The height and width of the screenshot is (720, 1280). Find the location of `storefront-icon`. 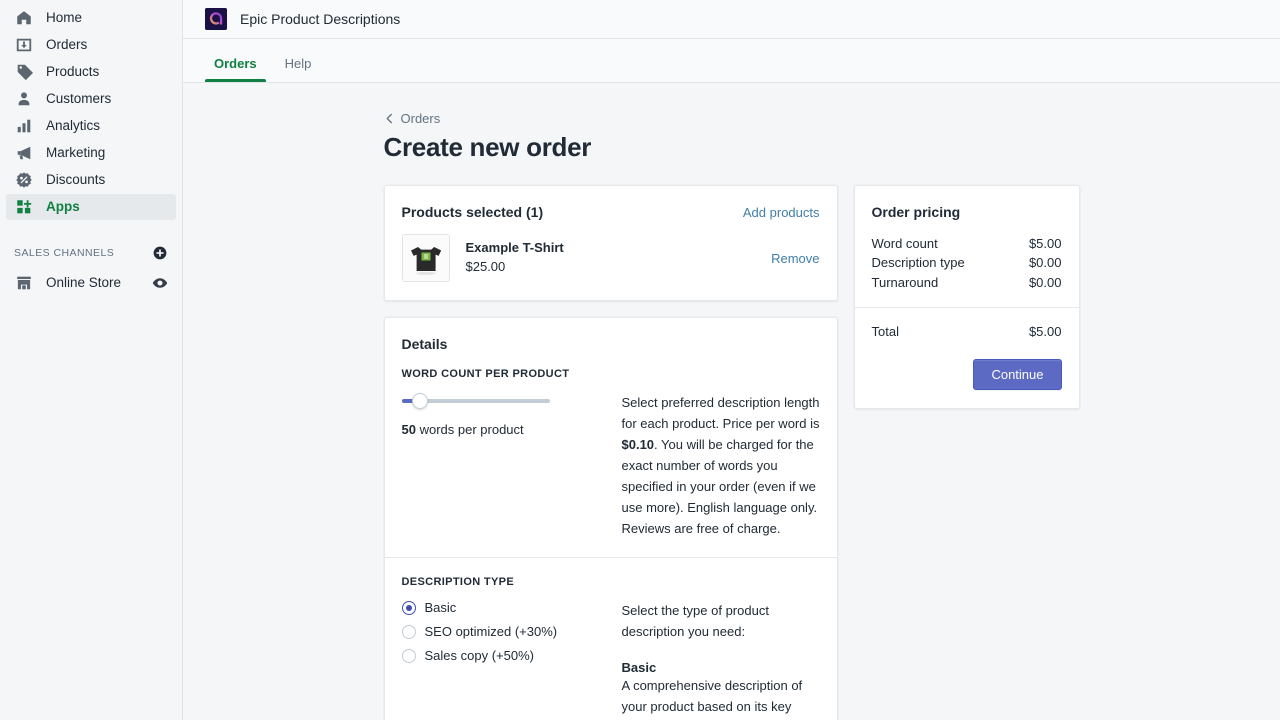

storefront-icon is located at coordinates (24, 283).